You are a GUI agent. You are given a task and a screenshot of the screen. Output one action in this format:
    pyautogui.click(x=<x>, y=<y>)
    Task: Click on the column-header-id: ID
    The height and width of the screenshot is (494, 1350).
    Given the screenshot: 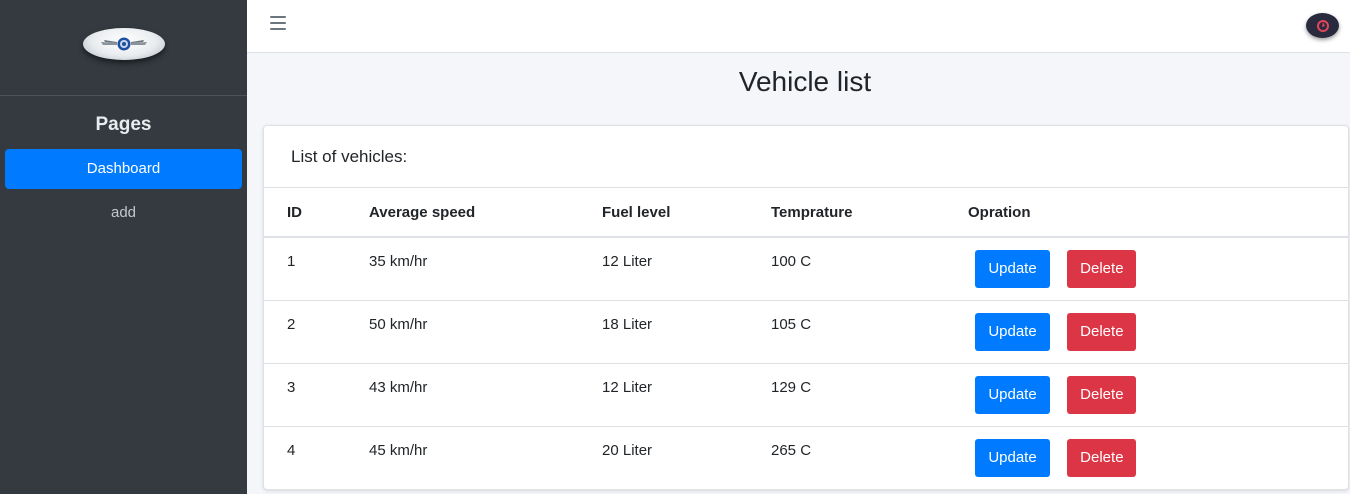 What is the action you would take?
    pyautogui.click(x=316, y=213)
    